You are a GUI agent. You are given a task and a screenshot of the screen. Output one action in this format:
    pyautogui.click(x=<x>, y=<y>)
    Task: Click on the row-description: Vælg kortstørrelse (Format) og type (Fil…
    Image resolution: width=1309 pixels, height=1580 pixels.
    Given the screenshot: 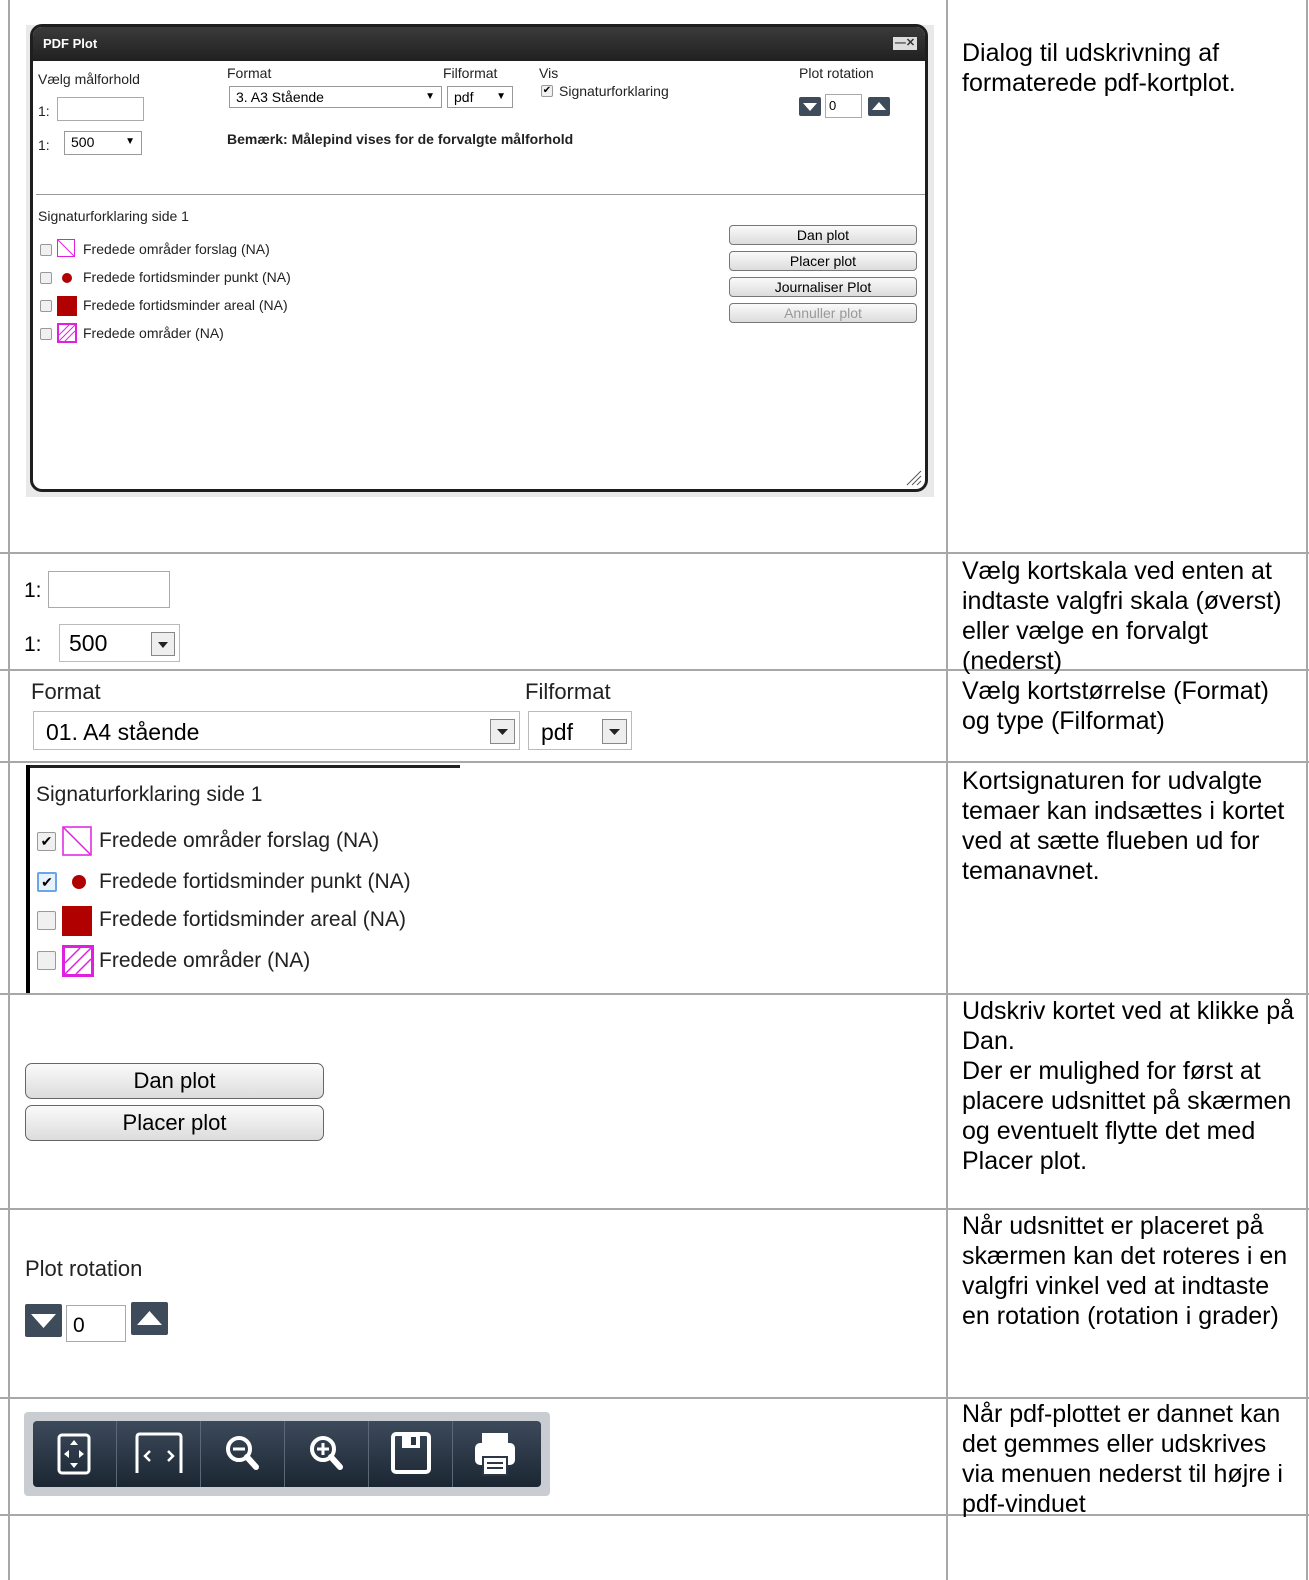 What is the action you would take?
    pyautogui.click(x=1115, y=706)
    